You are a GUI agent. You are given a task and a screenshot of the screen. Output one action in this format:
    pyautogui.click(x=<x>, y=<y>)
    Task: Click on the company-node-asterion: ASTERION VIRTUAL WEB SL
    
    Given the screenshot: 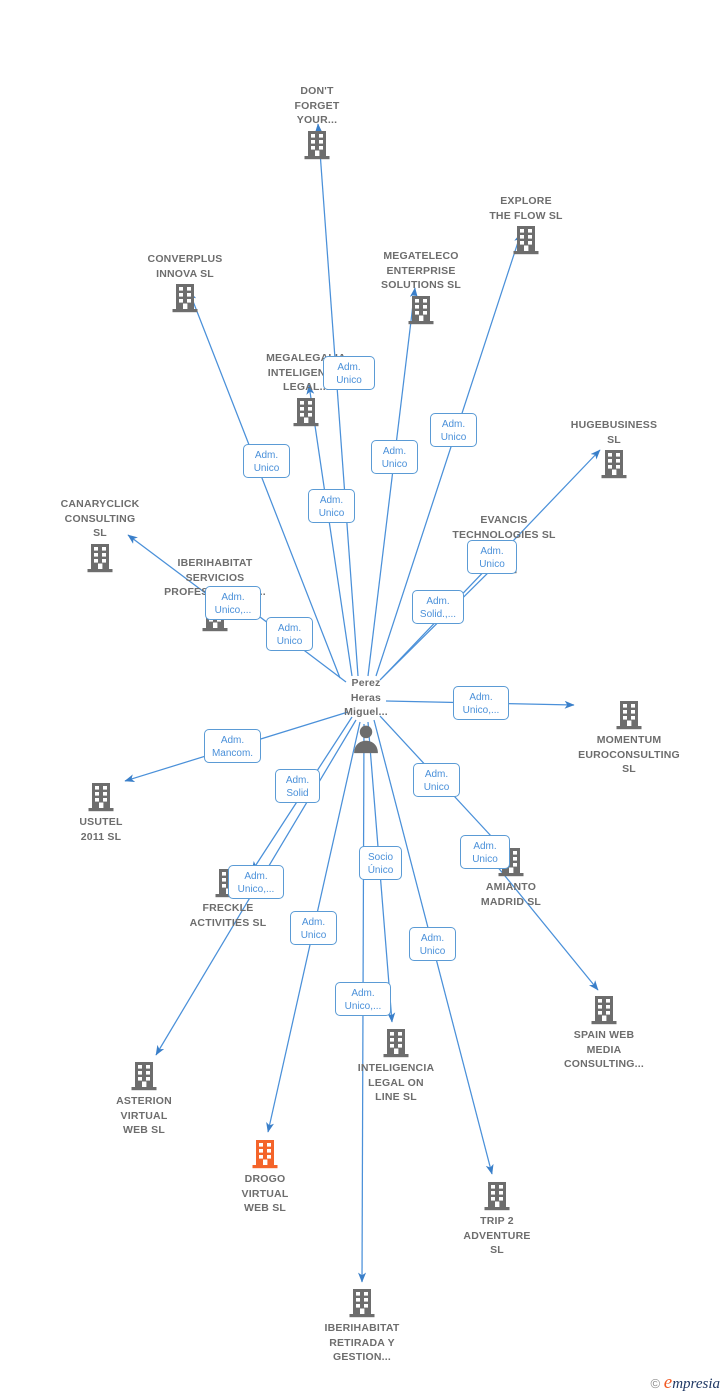 What is the action you would take?
    pyautogui.click(x=144, y=1099)
    